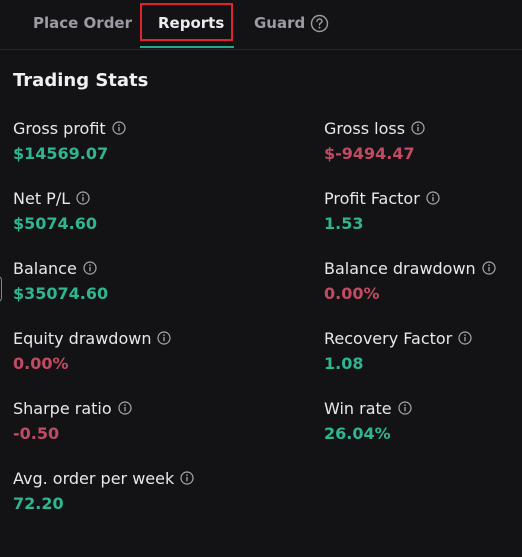  What do you see at coordinates (59, 128) in the screenshot?
I see `stat-label: Gross profit` at bounding box center [59, 128].